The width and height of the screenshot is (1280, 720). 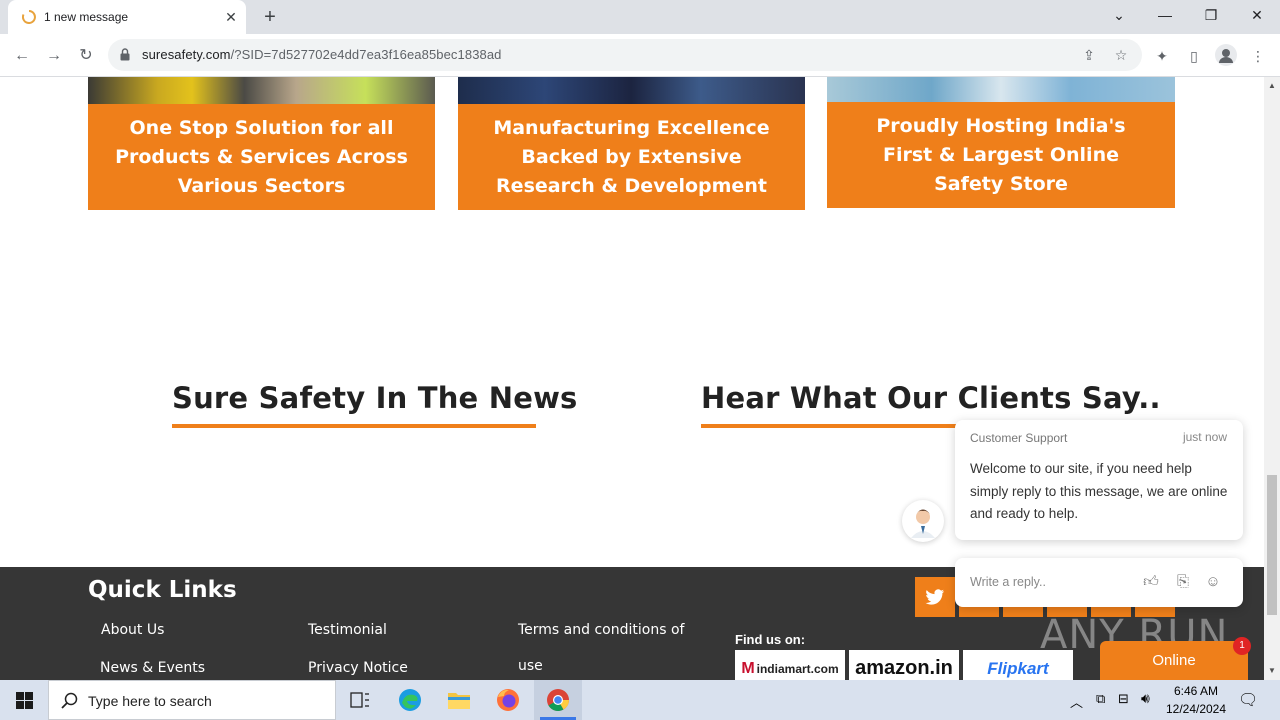 I want to click on amazon-logo: amazon.in, so click(x=904, y=665).